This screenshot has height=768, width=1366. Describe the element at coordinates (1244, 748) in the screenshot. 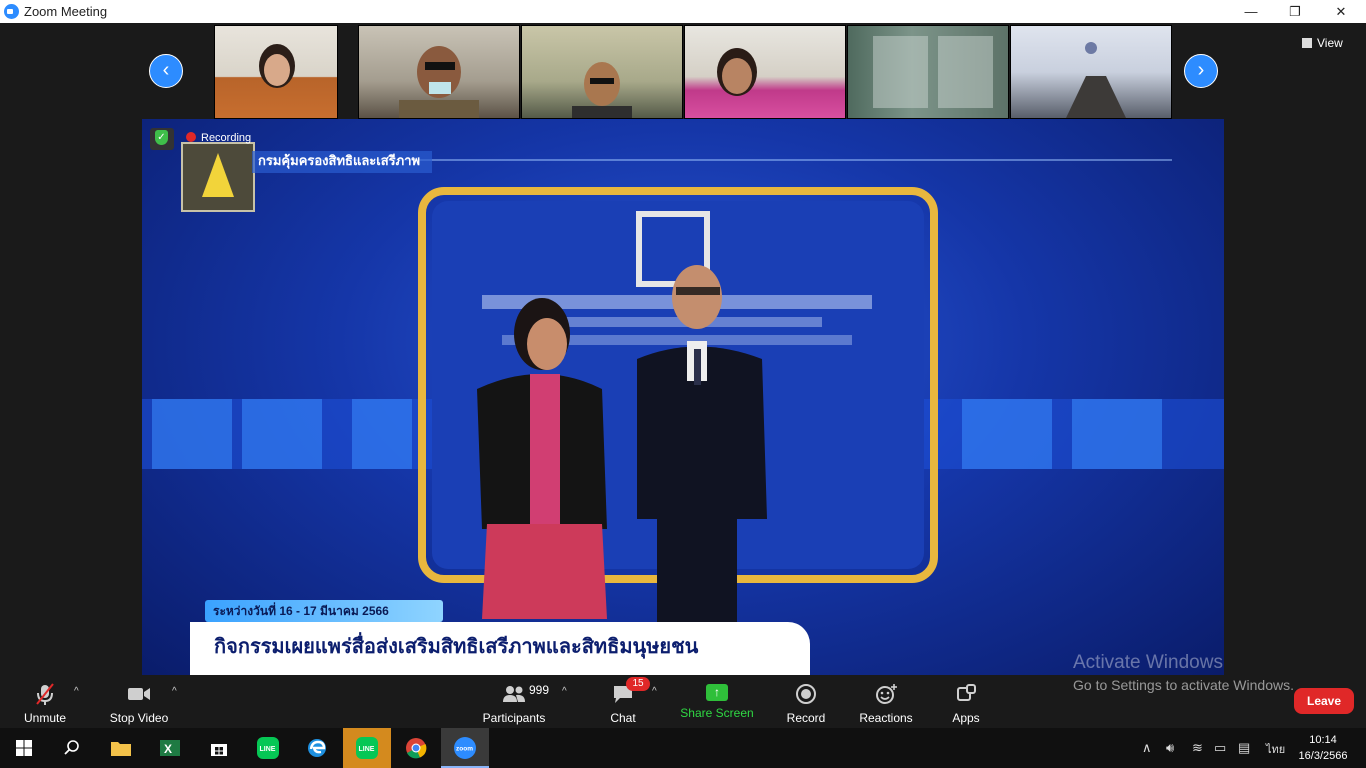

I see `notifications-icon: ▤` at that location.